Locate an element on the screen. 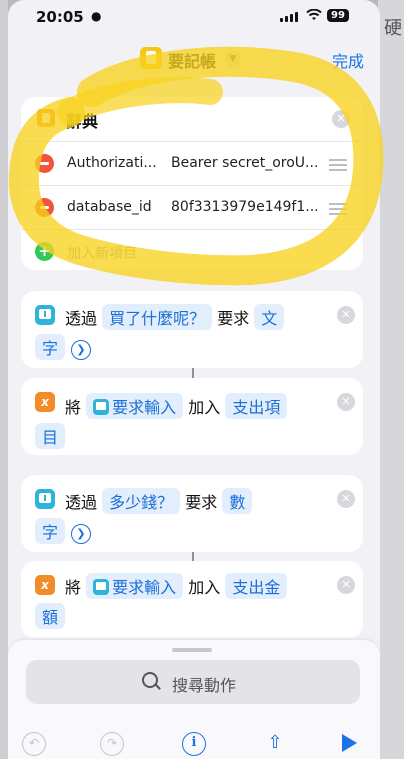 This screenshot has width=404, height=759. shortcut-title: 要記帳 is located at coordinates (192, 60).